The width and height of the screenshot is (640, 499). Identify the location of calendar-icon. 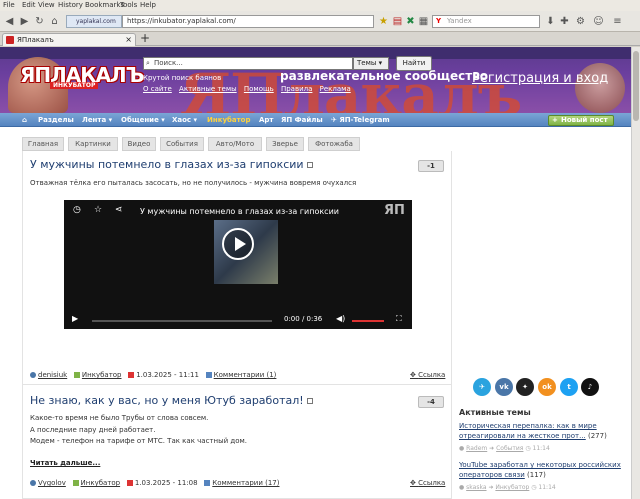
(129, 483).